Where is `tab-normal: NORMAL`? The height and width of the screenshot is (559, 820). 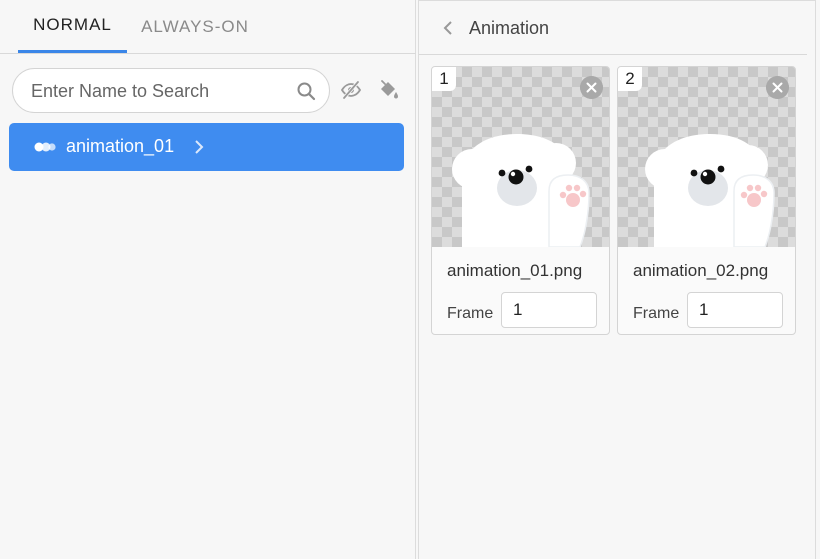 tab-normal: NORMAL is located at coordinates (72, 26).